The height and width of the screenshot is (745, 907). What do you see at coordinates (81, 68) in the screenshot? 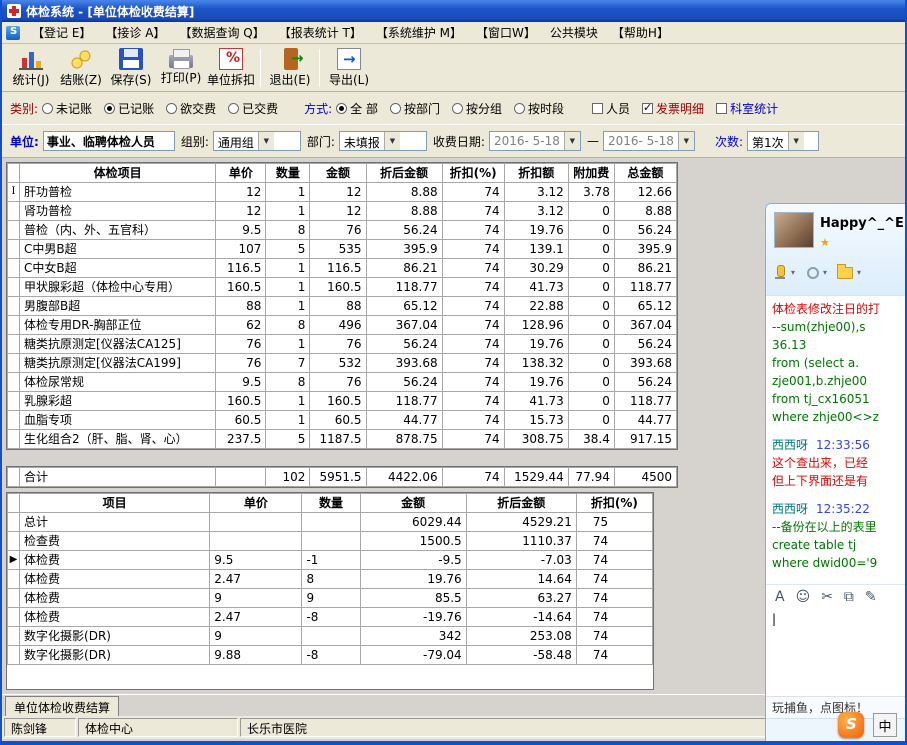
I see `settle-button: 结账(Z)` at bounding box center [81, 68].